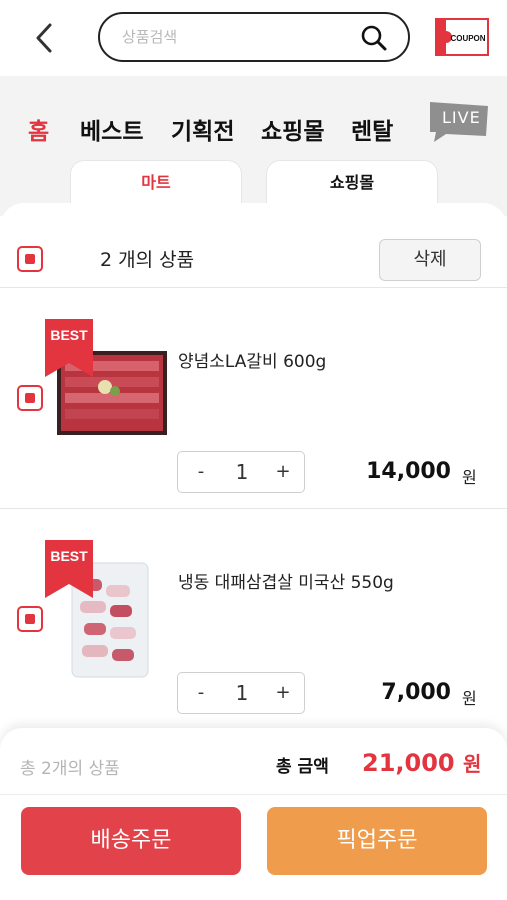  Describe the element at coordinates (408, 471) in the screenshot. I see `item-price: 14,000` at that location.